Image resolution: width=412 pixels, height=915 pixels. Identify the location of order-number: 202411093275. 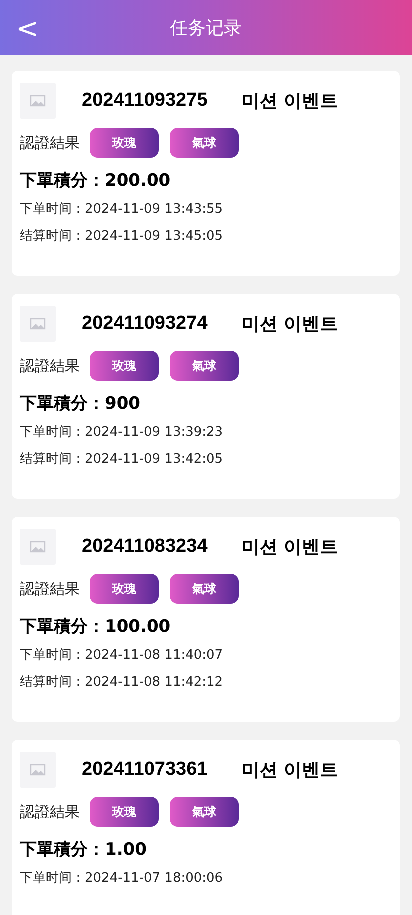
(145, 101).